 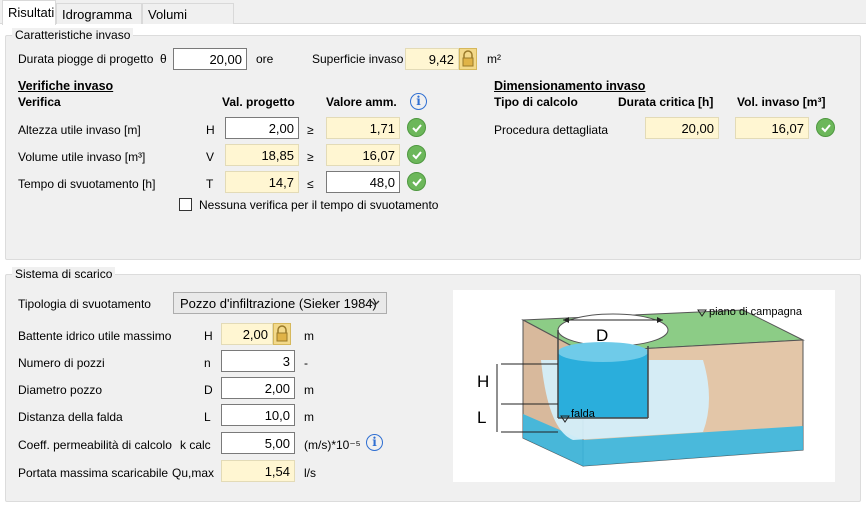 What do you see at coordinates (93, 473) in the screenshot?
I see `sistema-label: Portata massima scaricabile` at bounding box center [93, 473].